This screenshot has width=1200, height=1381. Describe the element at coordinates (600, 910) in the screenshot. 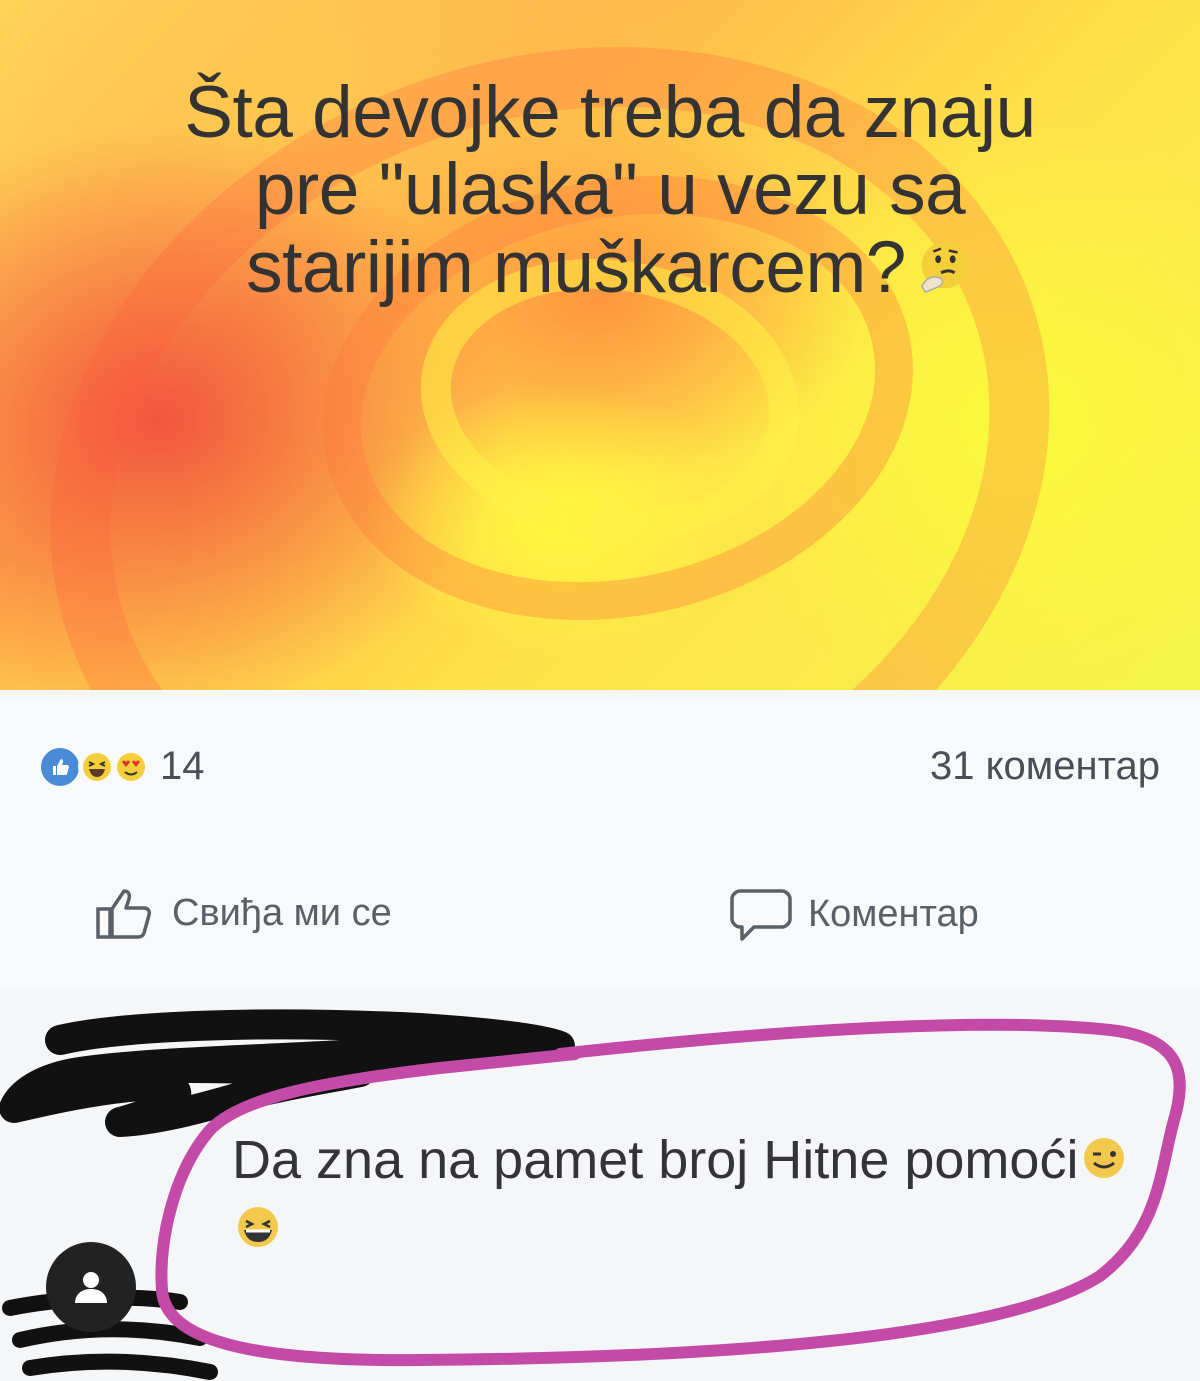

I see `post-actions-bar: Свиђа ми се Коментар` at that location.